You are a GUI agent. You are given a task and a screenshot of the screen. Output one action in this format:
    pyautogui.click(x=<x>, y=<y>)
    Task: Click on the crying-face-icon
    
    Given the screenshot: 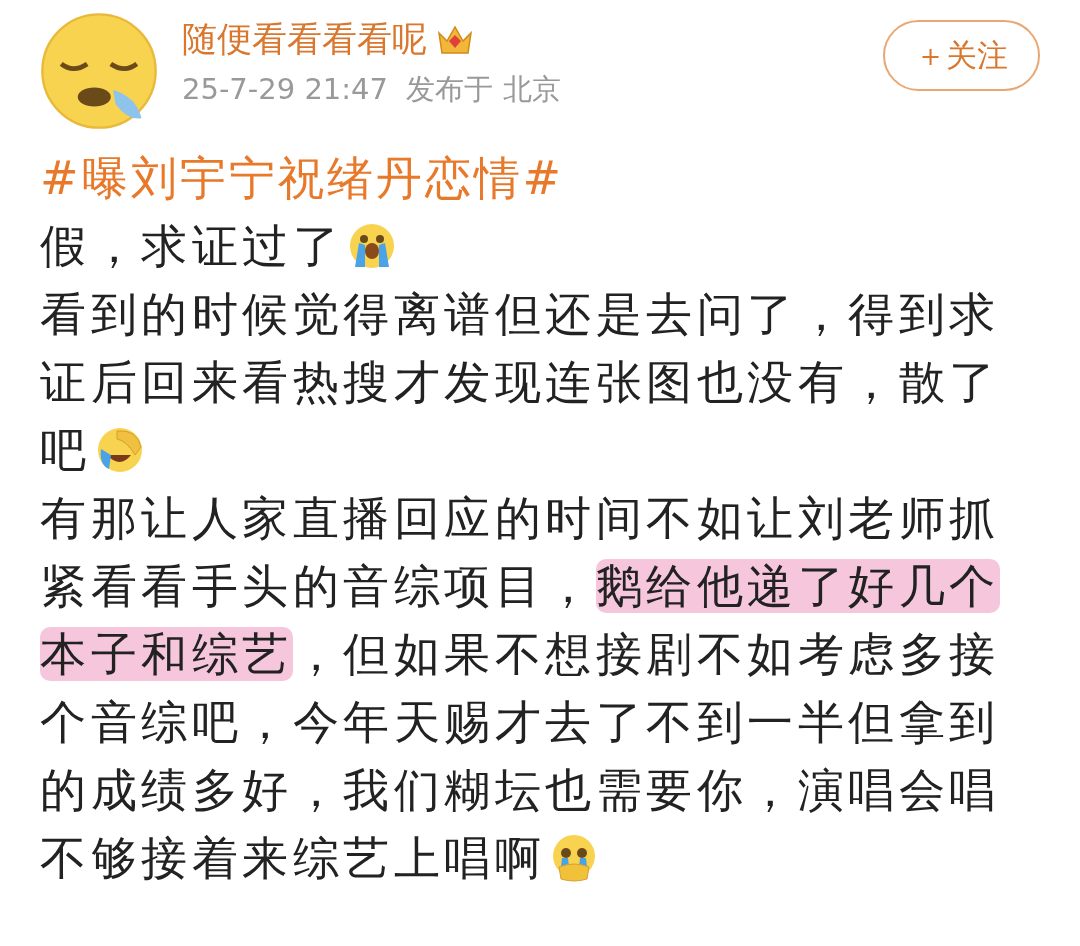 What is the action you would take?
    pyautogui.click(x=372, y=246)
    